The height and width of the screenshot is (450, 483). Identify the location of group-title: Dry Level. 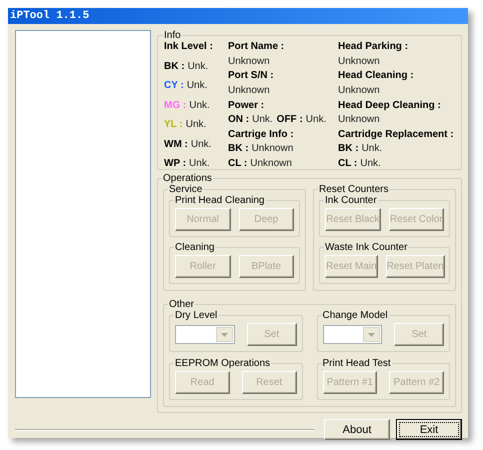
(196, 315).